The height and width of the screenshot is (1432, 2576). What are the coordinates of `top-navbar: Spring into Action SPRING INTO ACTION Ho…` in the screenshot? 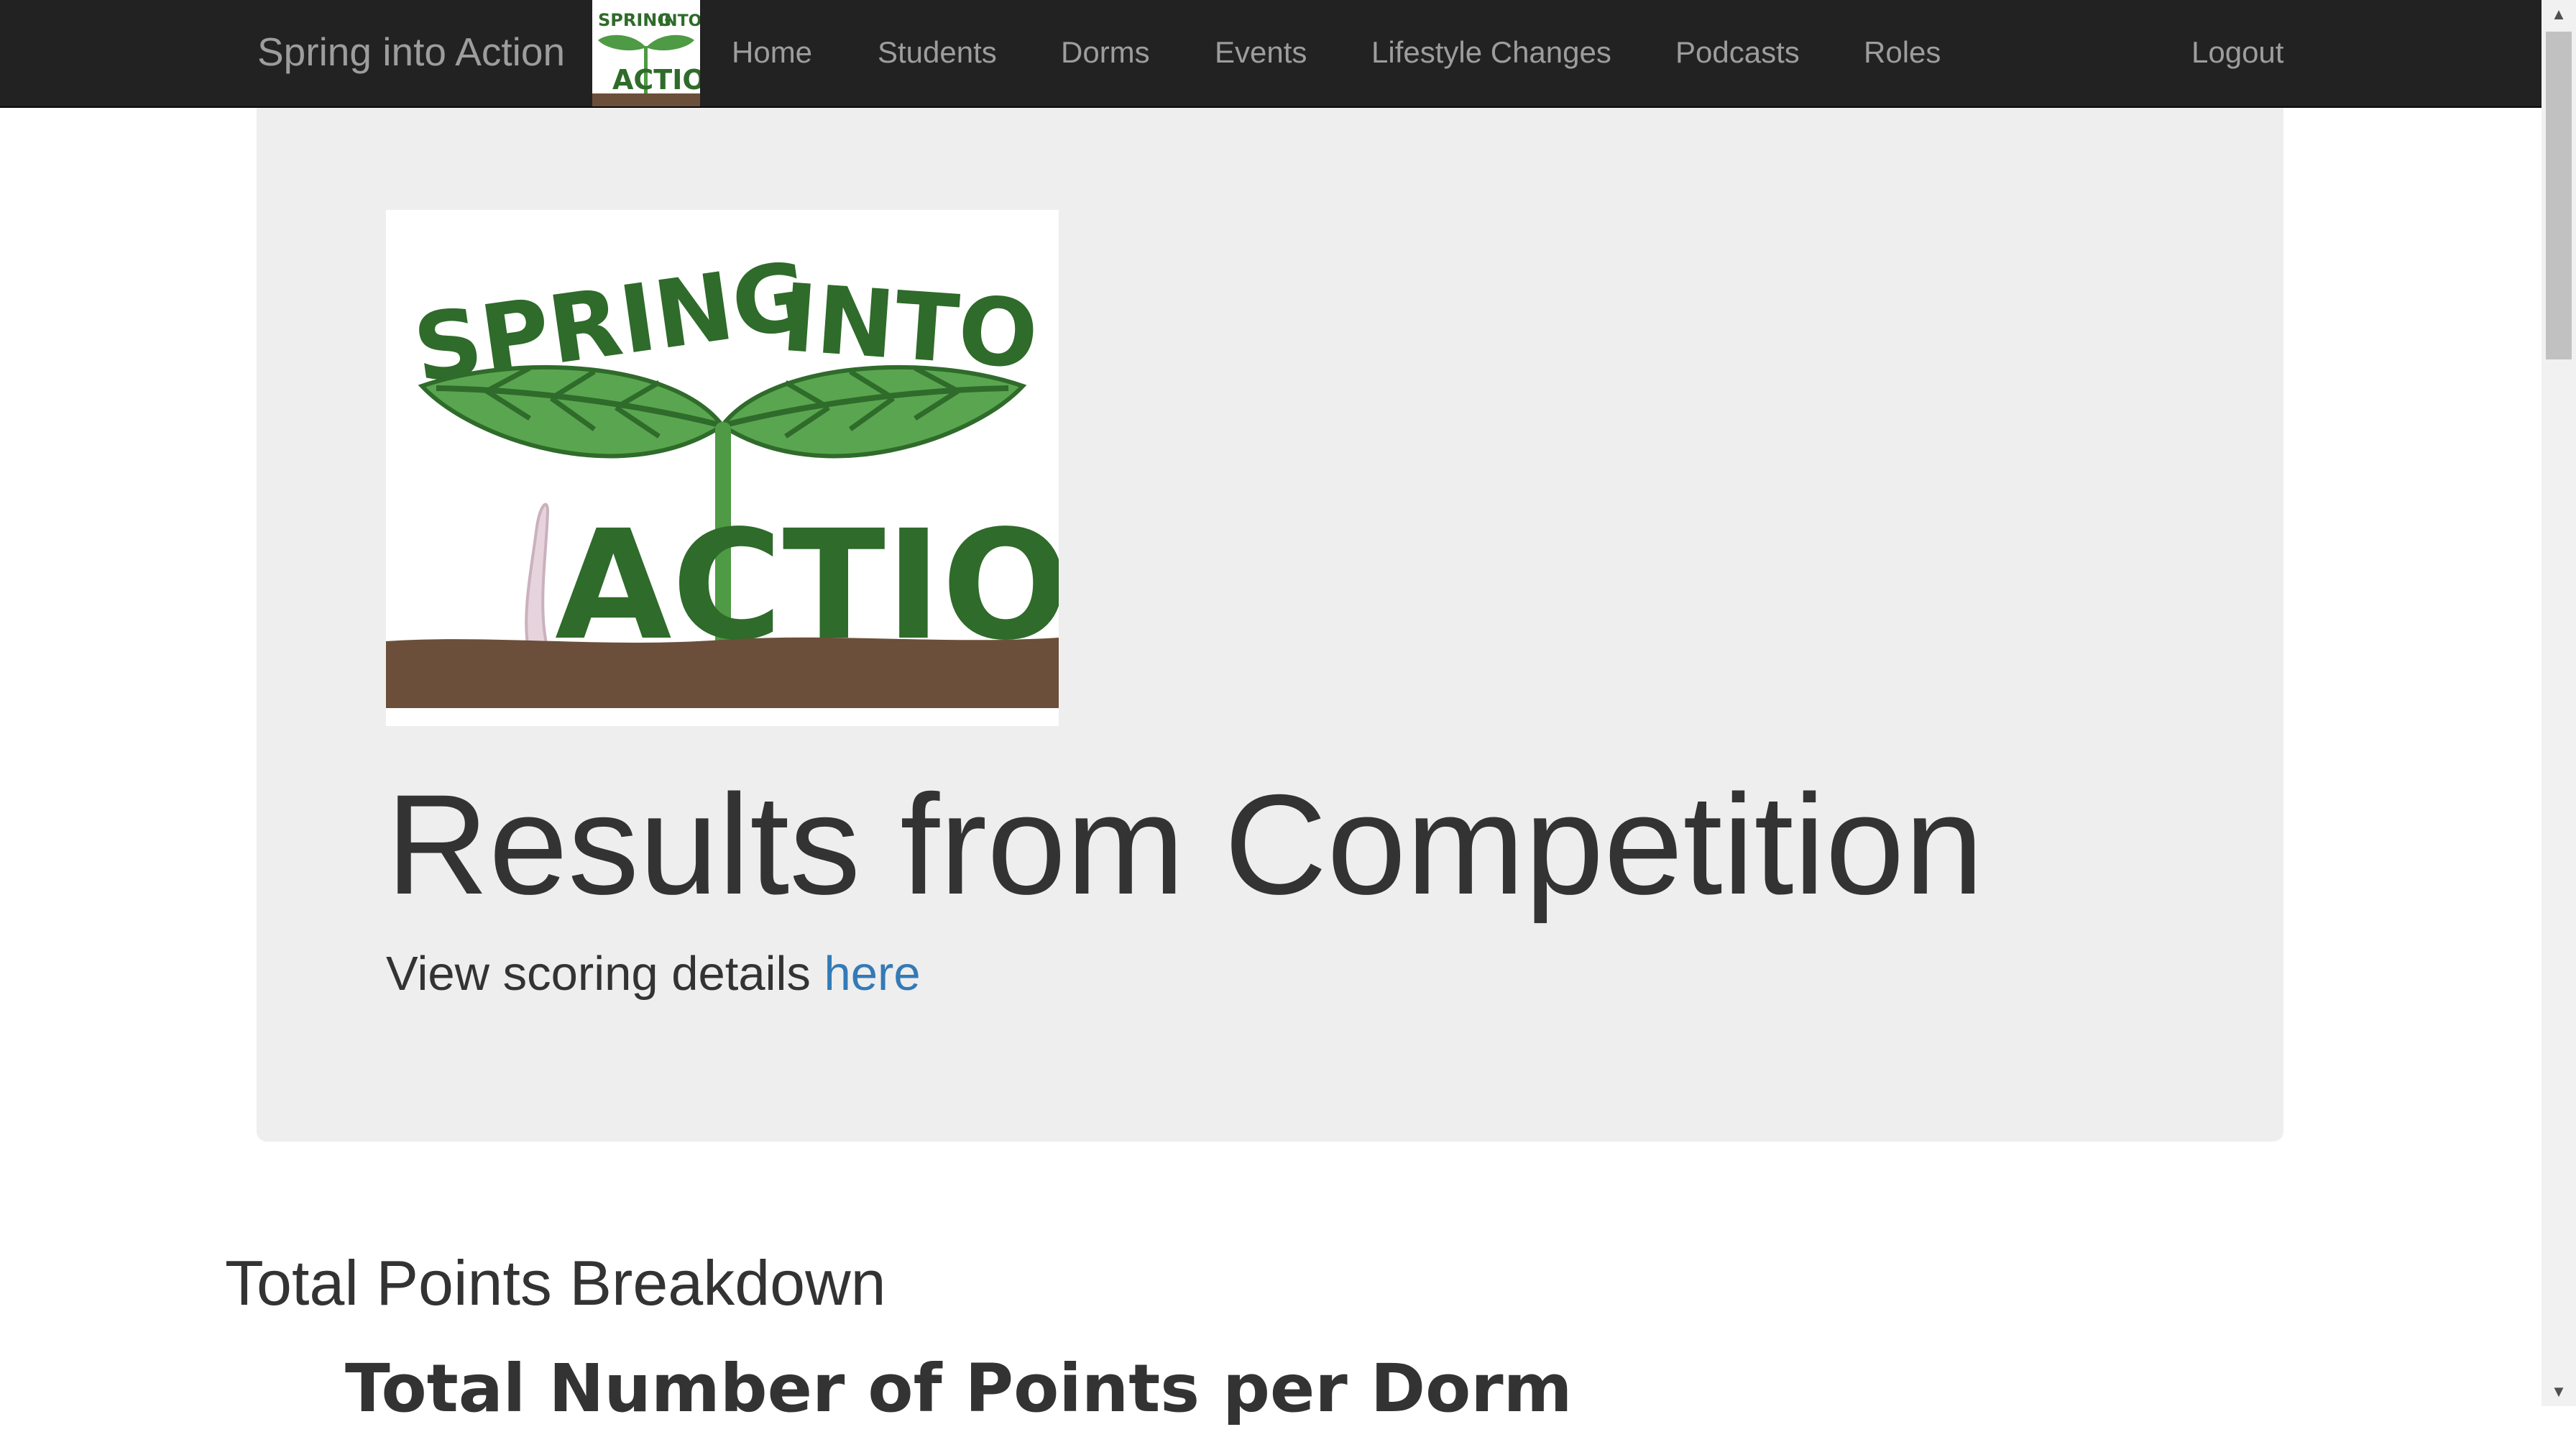 It's located at (1271, 54).